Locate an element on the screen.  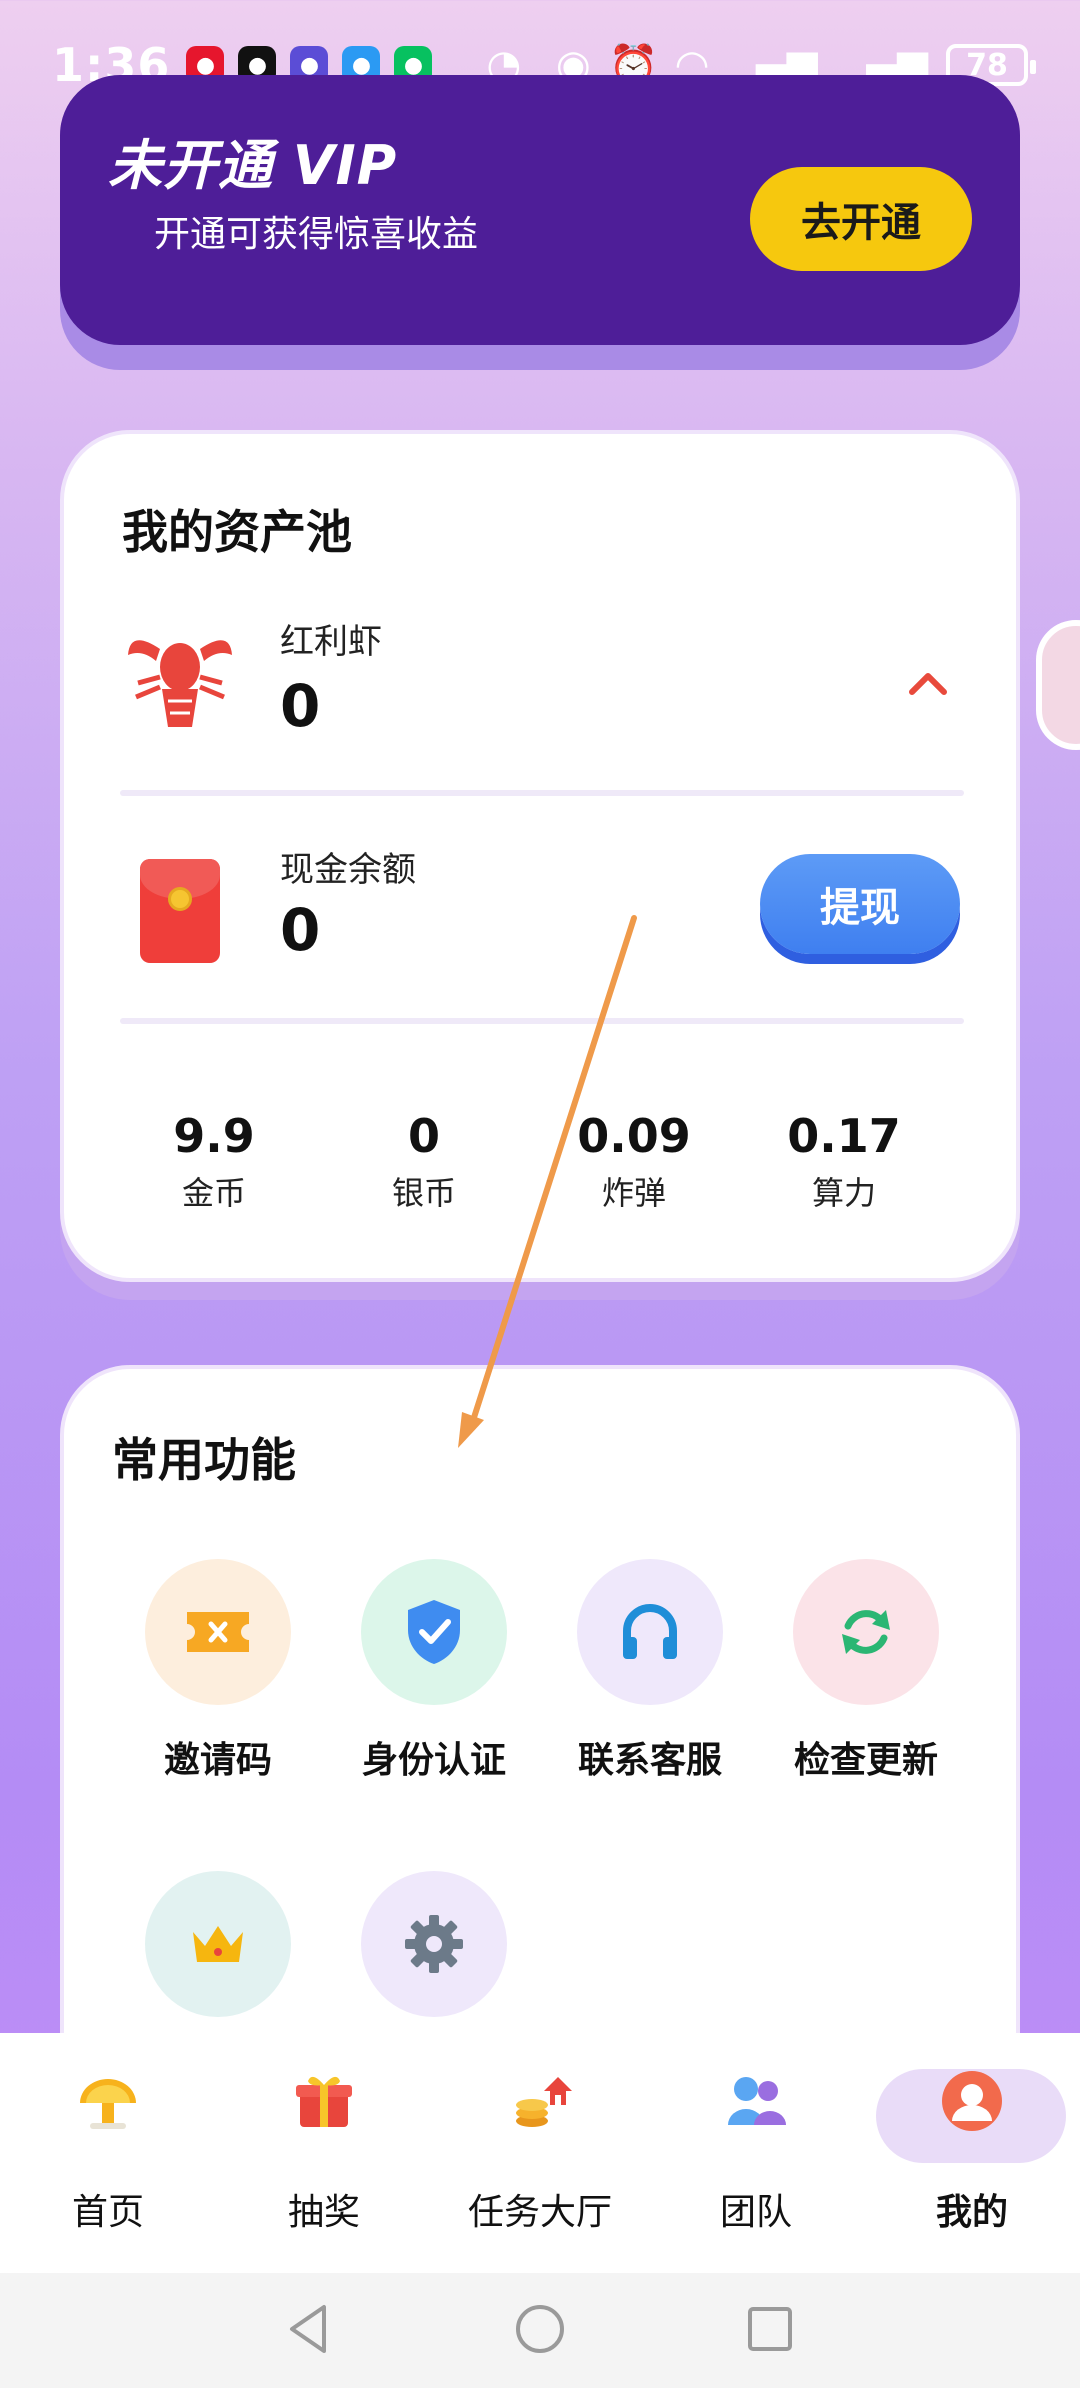
bottom-navigation: 首页 抽奖 任务大厅 团队 我的 is located at coordinates (540, 2153).